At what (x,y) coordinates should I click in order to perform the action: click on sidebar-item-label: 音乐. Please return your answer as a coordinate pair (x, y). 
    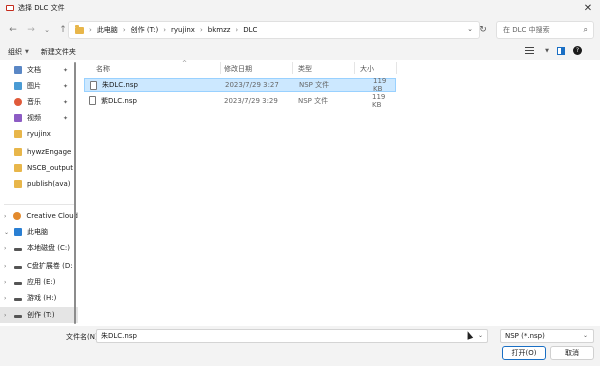
    Looking at the image, I should click on (34, 102).